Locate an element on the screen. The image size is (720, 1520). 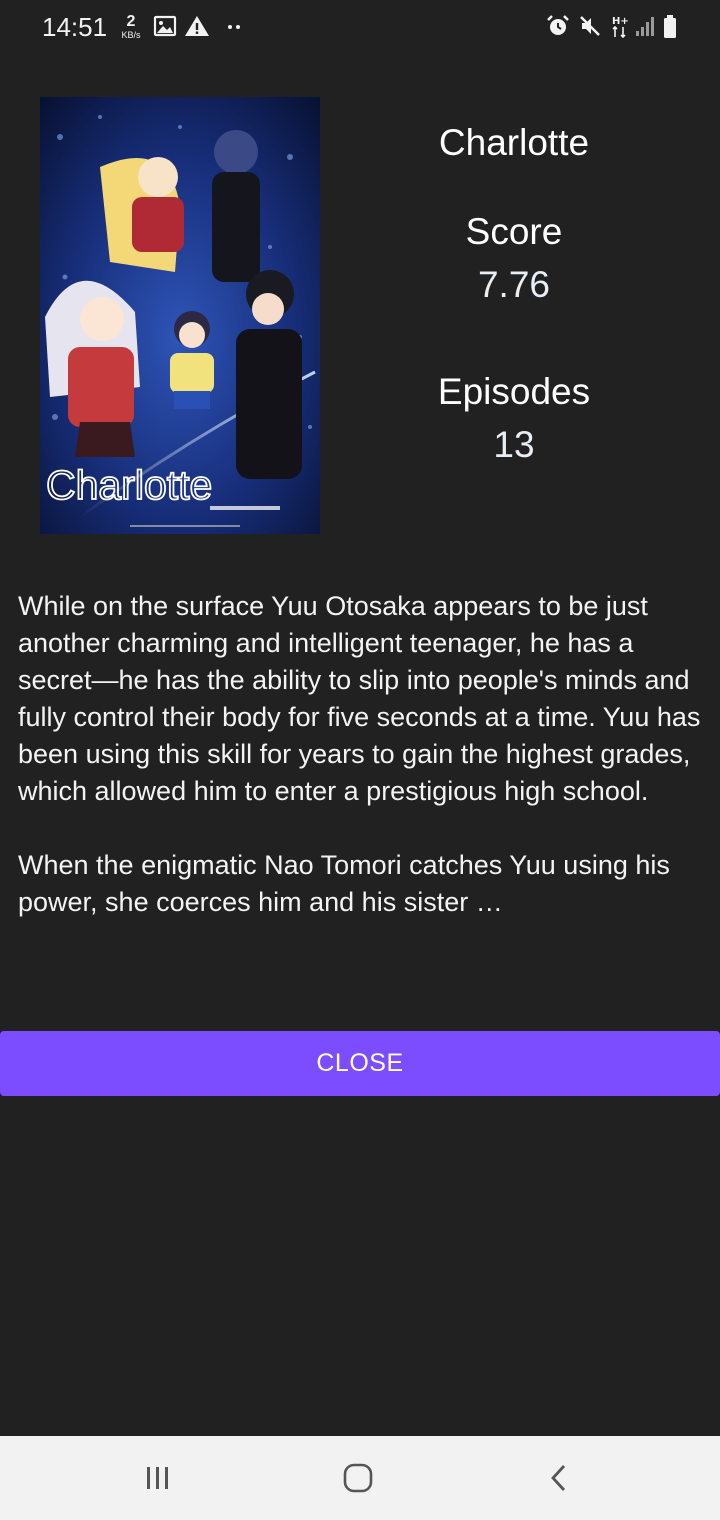
signal-icon is located at coordinates (645, 26).